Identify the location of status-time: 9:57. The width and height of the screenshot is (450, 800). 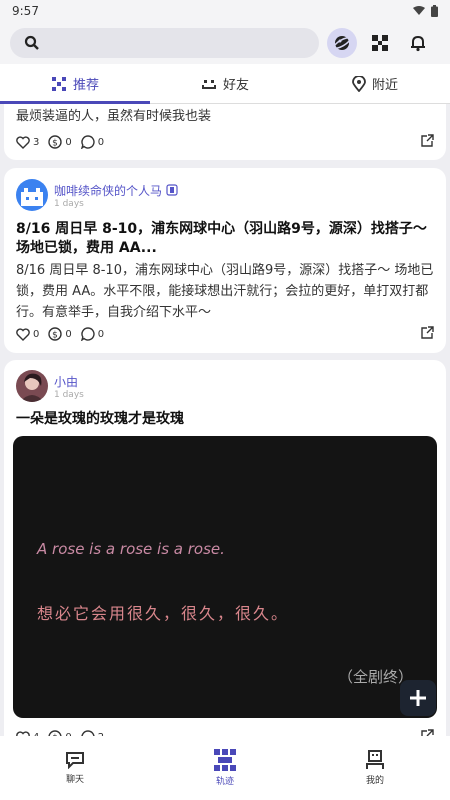
(25, 11).